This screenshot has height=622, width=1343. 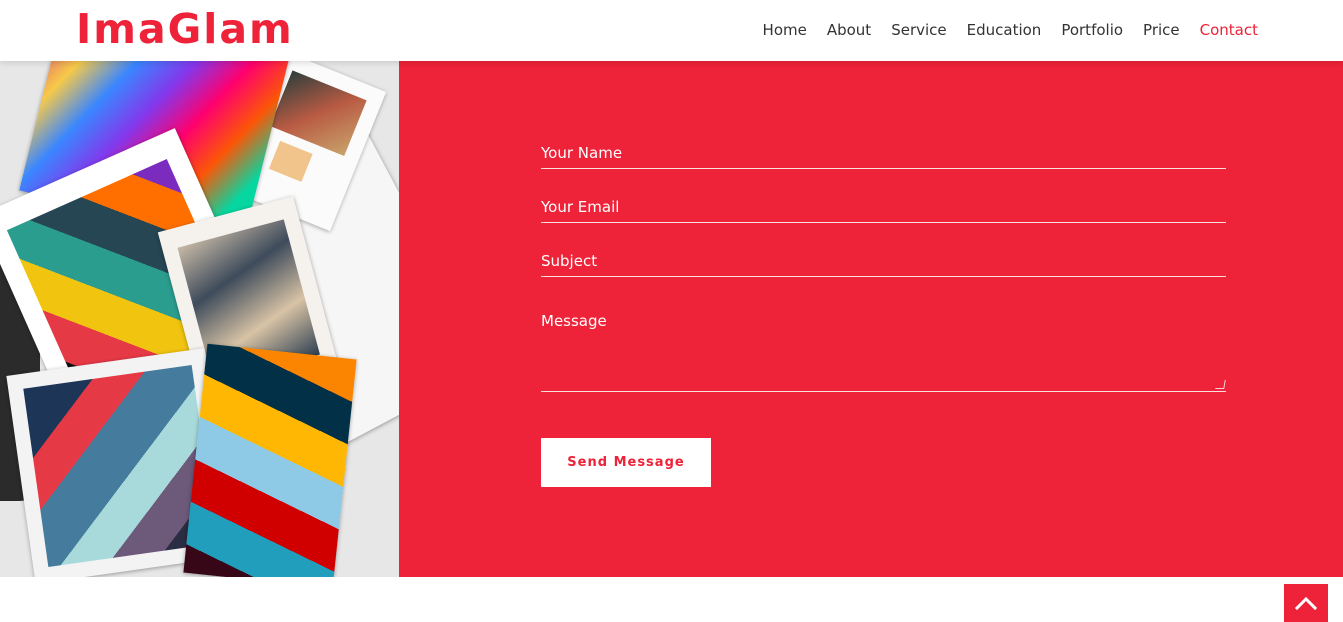 I want to click on back-to-top-button, so click(x=1306, y=603).